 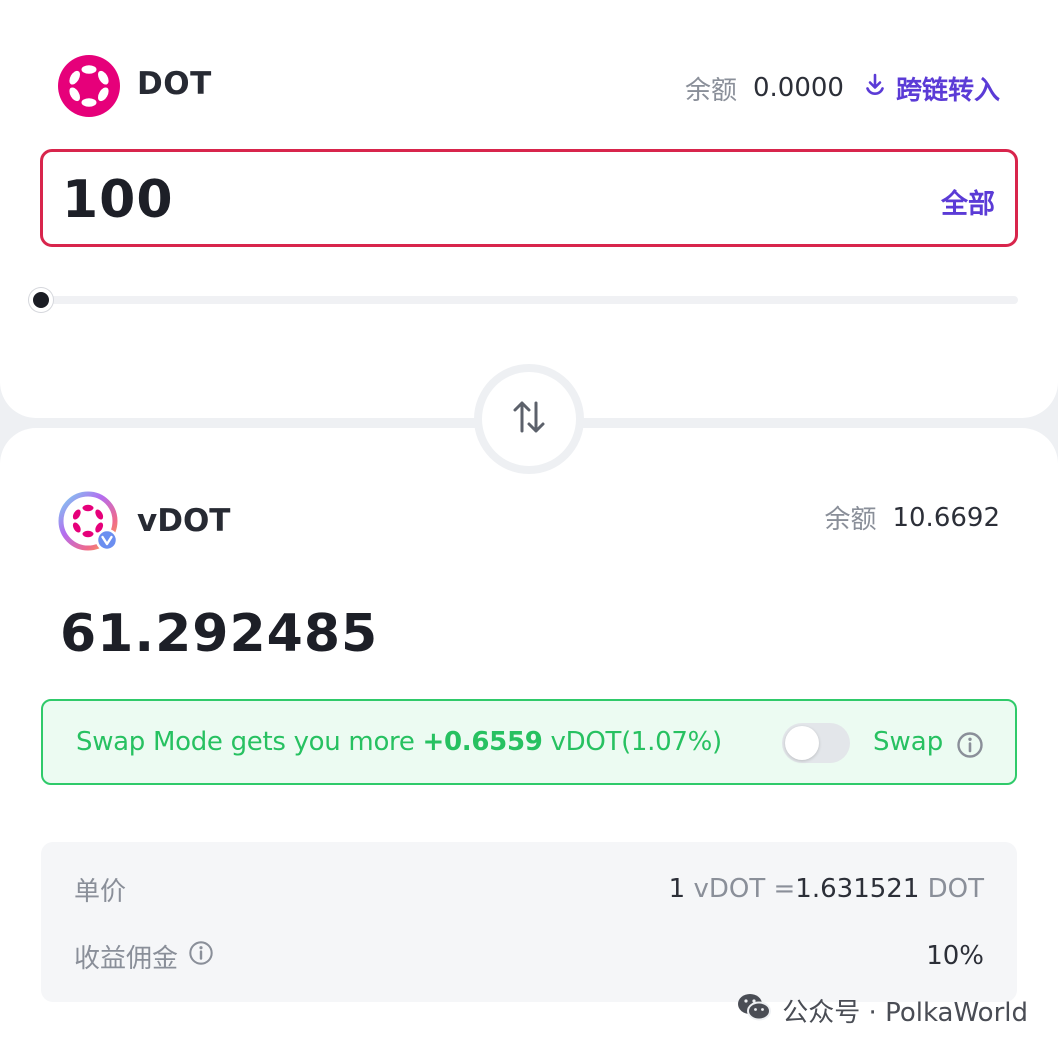 I want to click on dot-token-logo, so click(x=89, y=86).